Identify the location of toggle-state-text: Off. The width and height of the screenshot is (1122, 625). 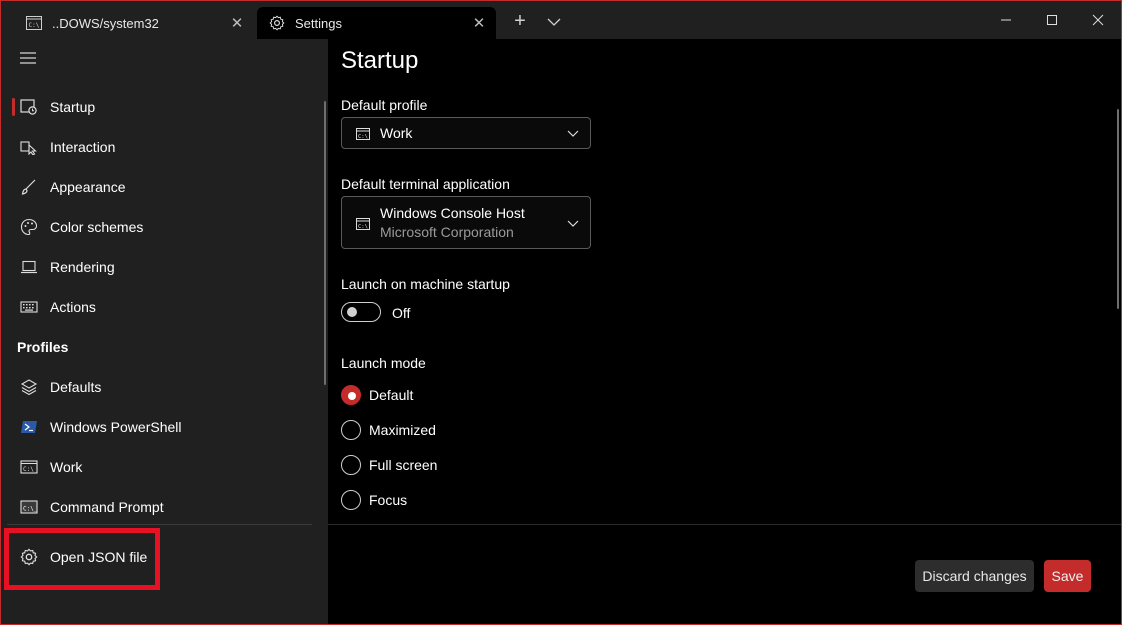
(401, 313).